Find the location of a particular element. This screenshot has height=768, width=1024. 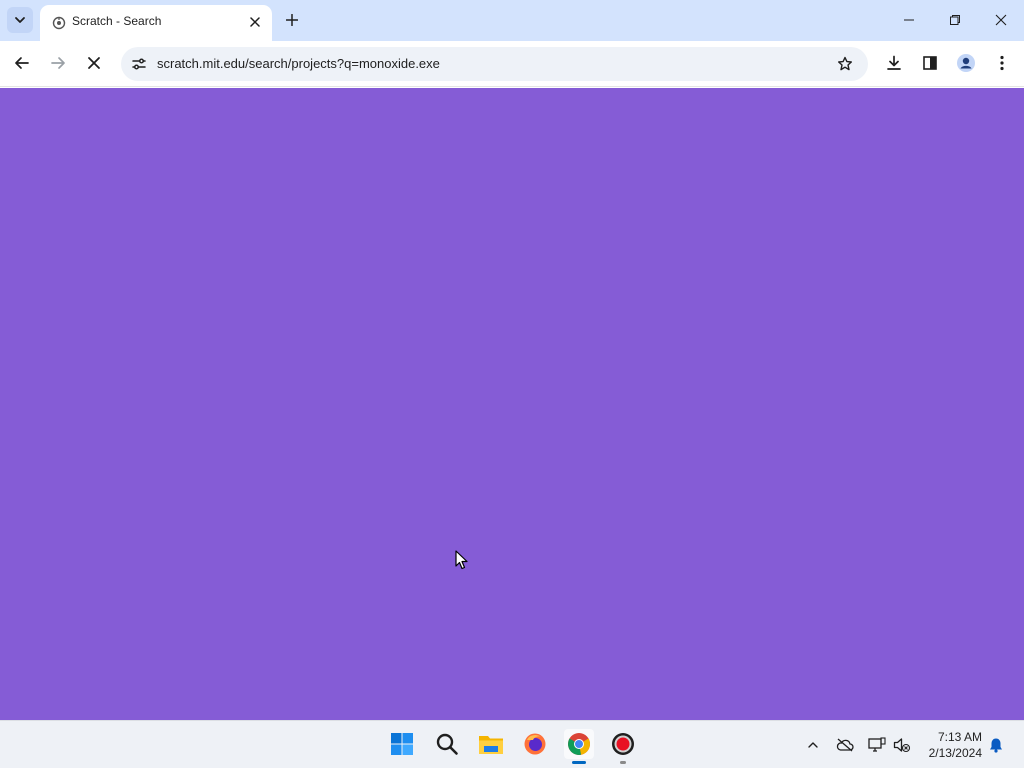

firefox-icon is located at coordinates (535, 744).